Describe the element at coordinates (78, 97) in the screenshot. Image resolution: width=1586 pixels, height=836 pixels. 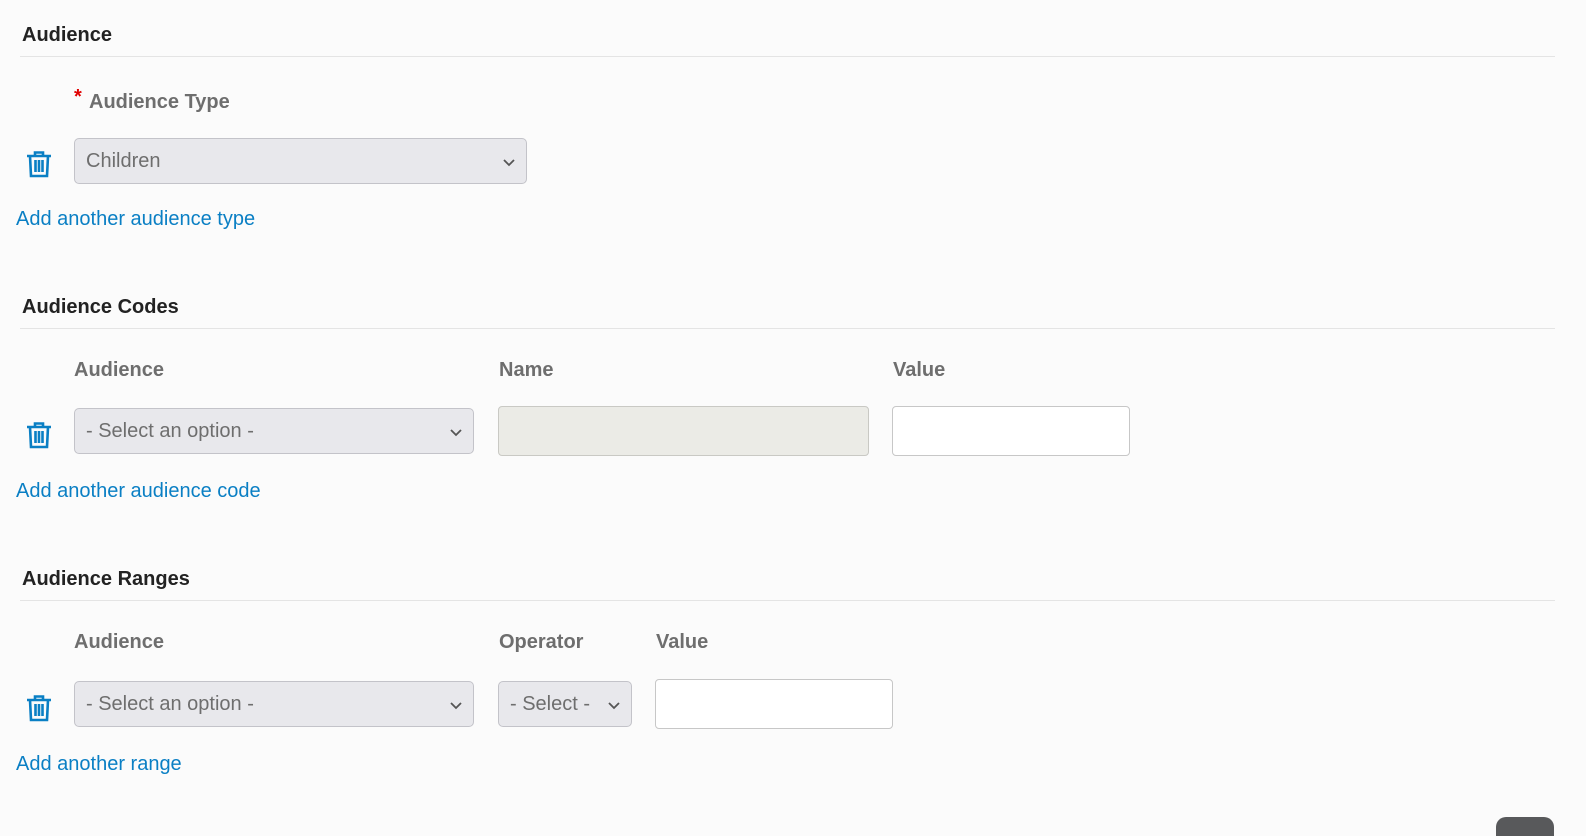
I see `required-marker: *` at that location.